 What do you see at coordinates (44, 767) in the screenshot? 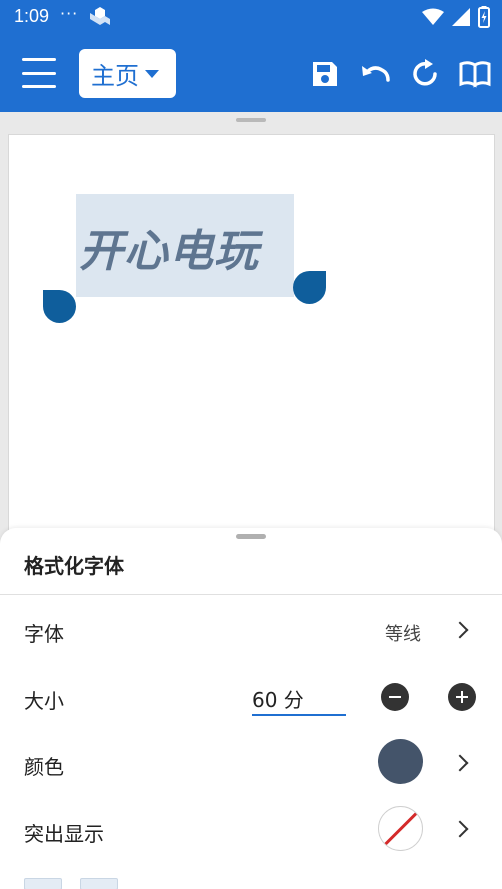
I see `color-label: 颜色` at bounding box center [44, 767].